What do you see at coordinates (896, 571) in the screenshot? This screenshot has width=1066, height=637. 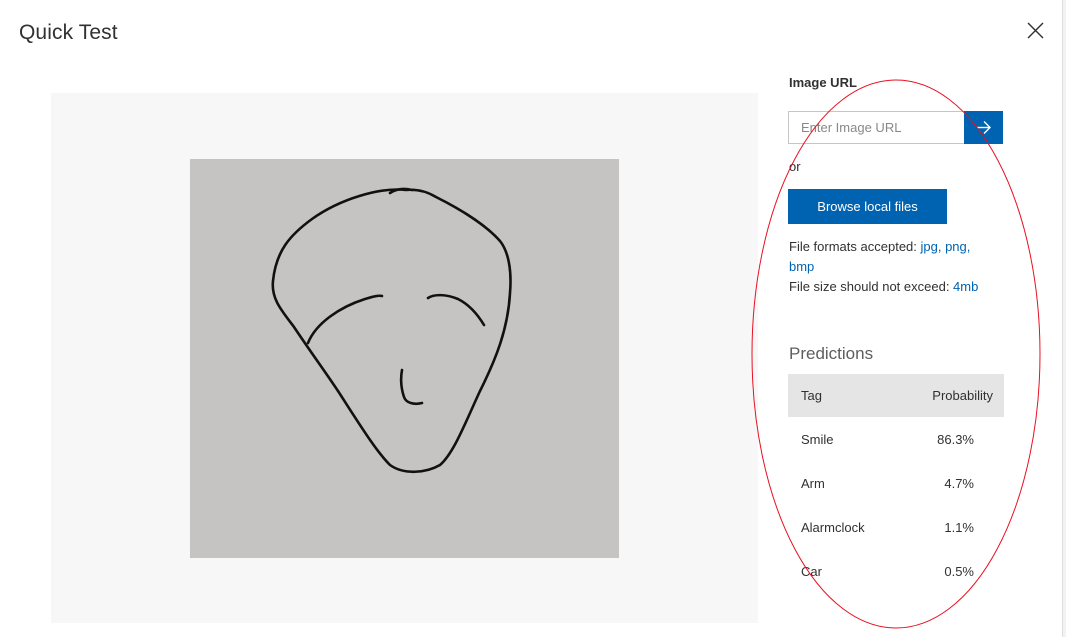 I see `table-row: Car 0.5%` at bounding box center [896, 571].